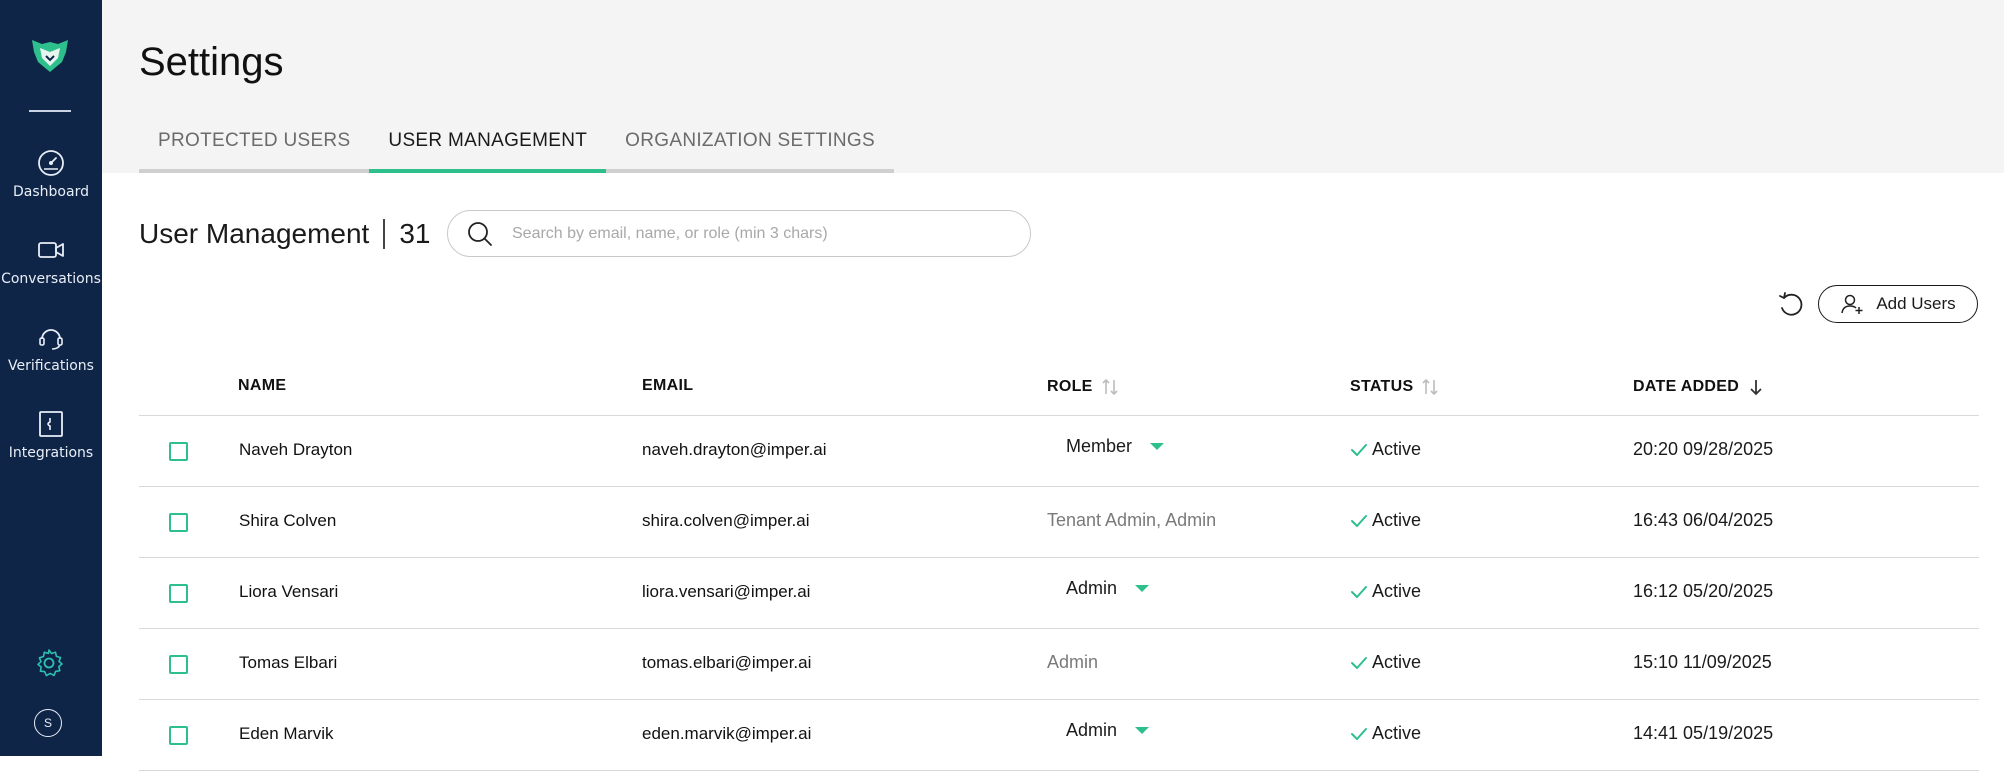 The height and width of the screenshot is (771, 2004). Describe the element at coordinates (1791, 305) in the screenshot. I see `refresh-icon` at that location.